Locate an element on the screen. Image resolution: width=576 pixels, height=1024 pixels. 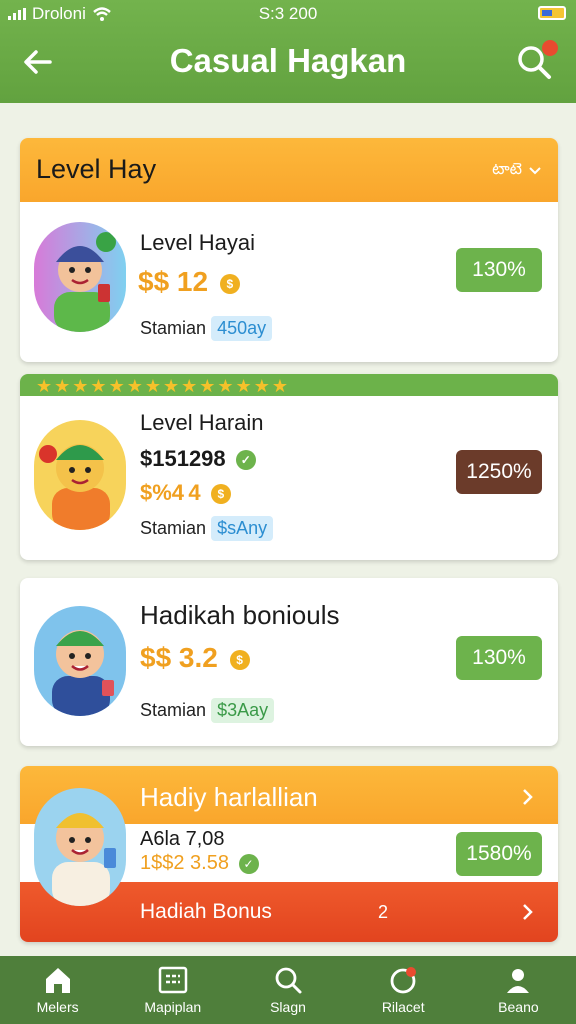
nav-search: Slagn is located at coordinates (287, 990).